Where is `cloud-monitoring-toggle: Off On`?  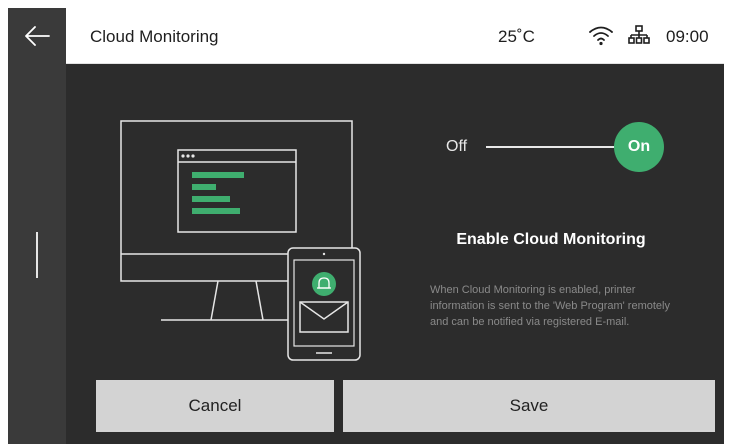
cloud-monitoring-toggle: Off On is located at coordinates (562, 147).